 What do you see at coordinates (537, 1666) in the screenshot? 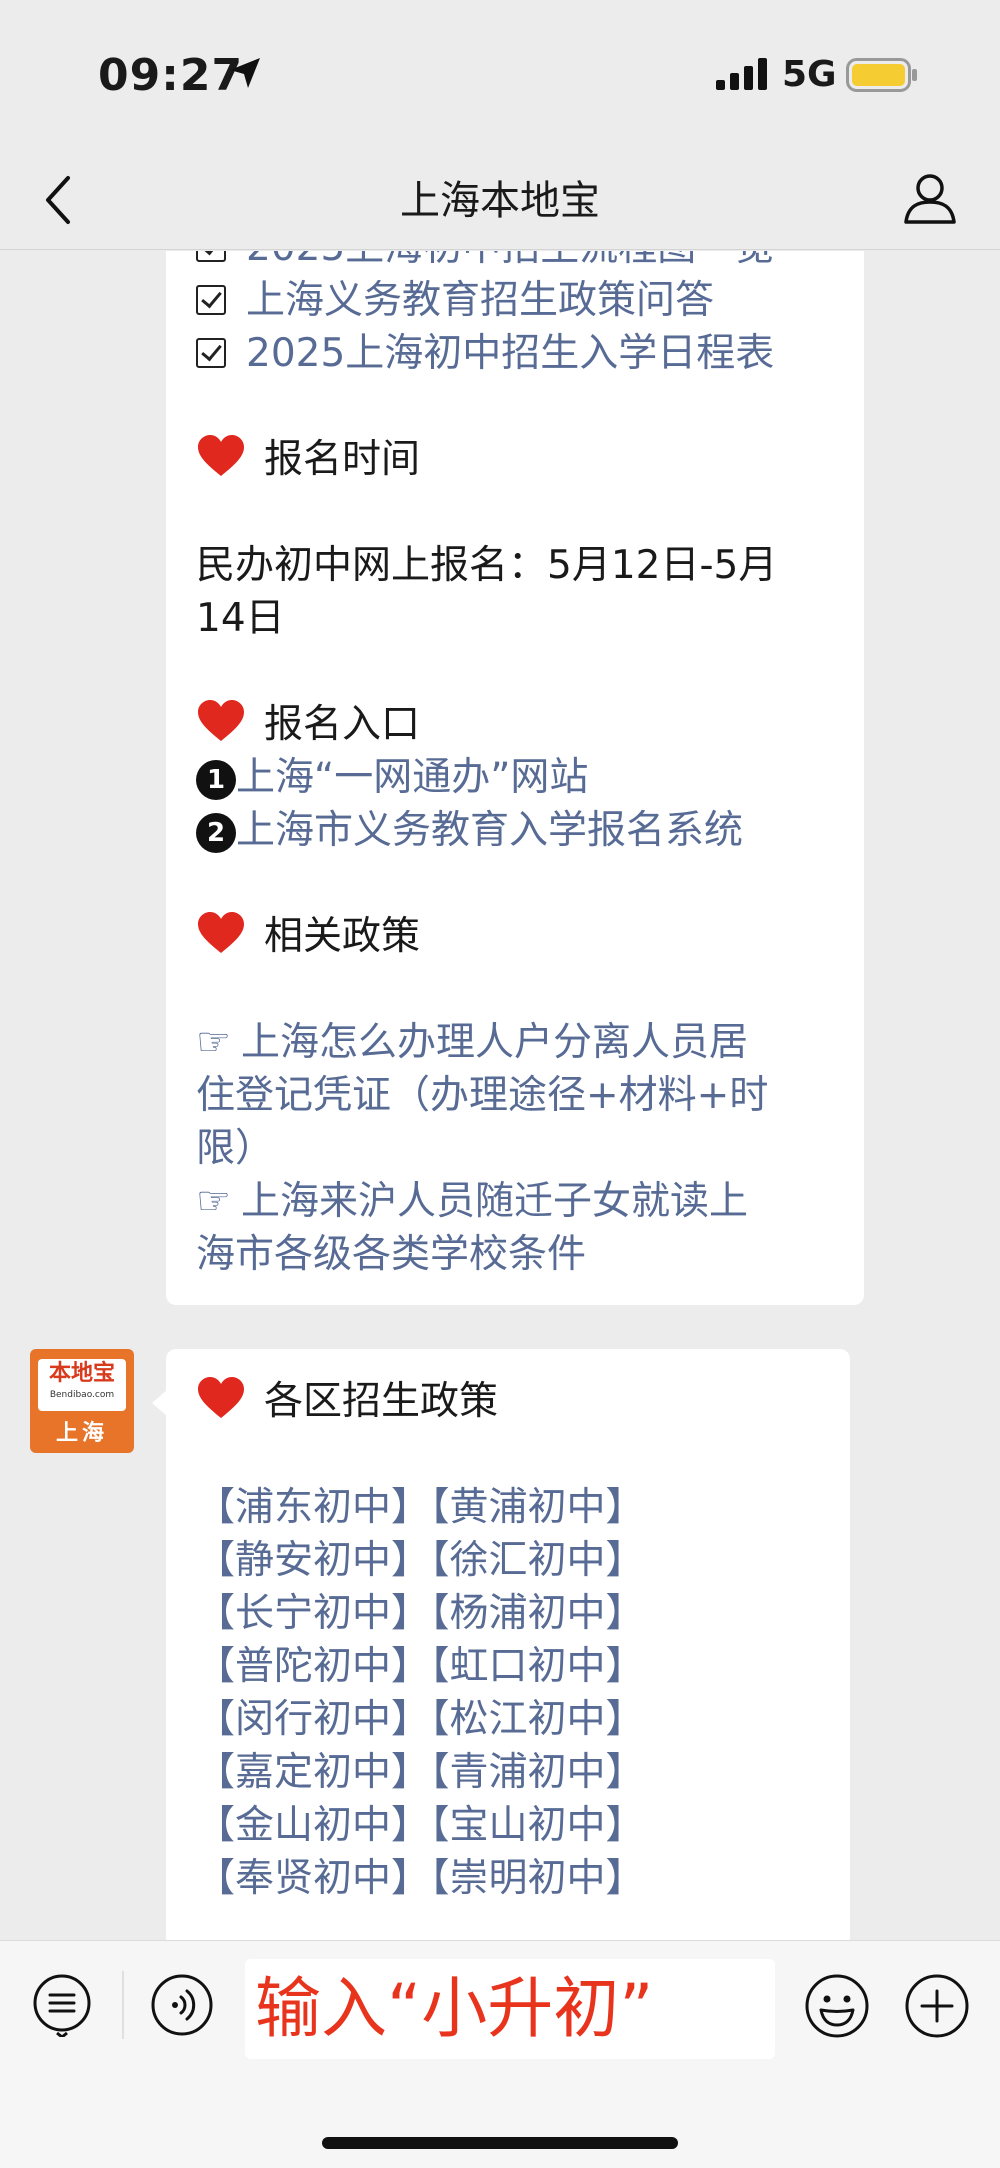
I see `district-link: 【虹口初中】` at bounding box center [537, 1666].